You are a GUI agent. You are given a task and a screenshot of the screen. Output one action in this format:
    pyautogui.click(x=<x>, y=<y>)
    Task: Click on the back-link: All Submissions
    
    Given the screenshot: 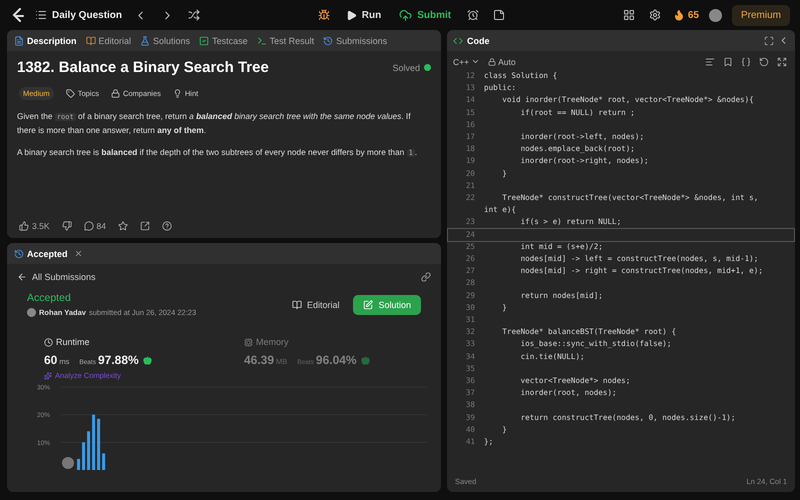 What is the action you would take?
    pyautogui.click(x=56, y=277)
    